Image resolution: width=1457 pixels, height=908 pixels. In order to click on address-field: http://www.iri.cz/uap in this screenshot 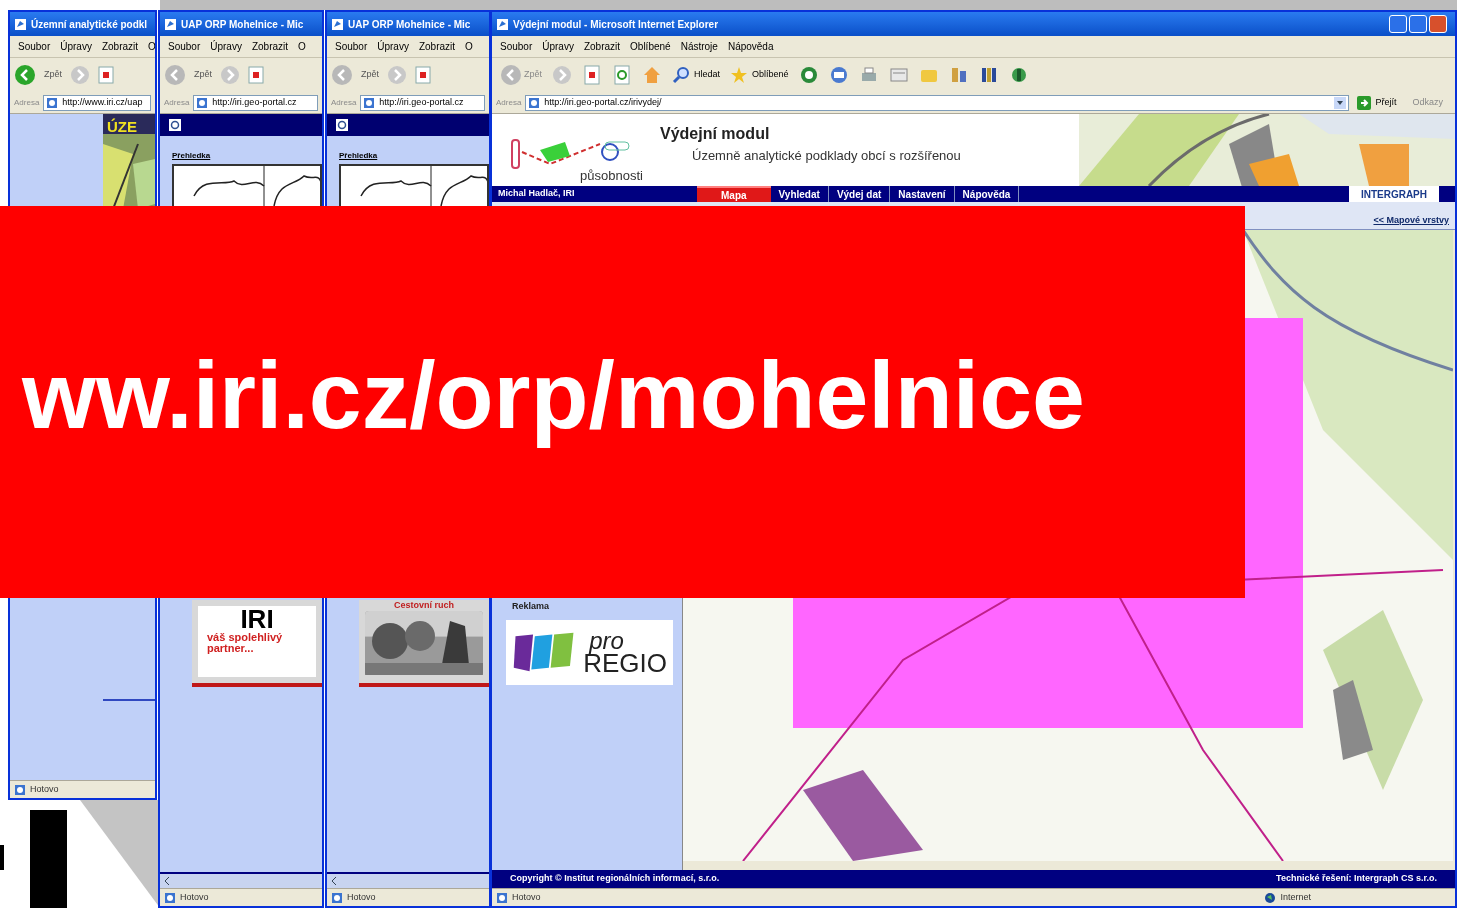, I will do `click(97, 102)`.